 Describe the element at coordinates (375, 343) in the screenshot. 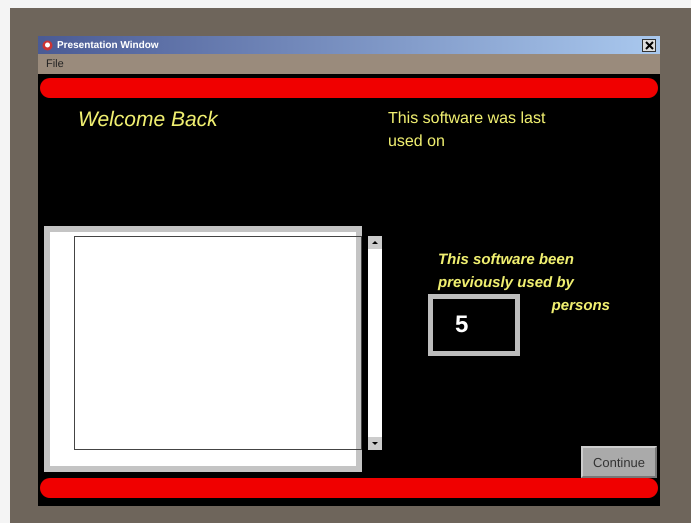

I see `scrollbar` at that location.